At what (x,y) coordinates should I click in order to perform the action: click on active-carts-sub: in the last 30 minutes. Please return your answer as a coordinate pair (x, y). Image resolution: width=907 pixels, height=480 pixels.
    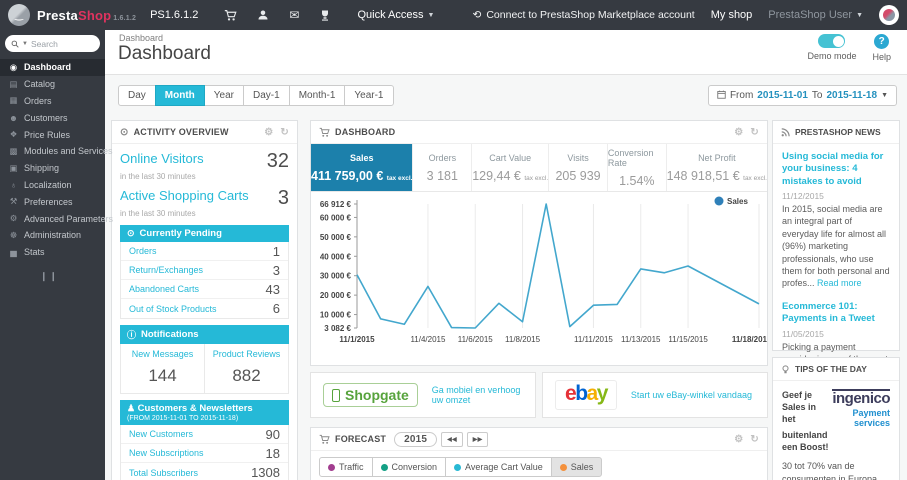
    Looking at the image, I should click on (158, 213).